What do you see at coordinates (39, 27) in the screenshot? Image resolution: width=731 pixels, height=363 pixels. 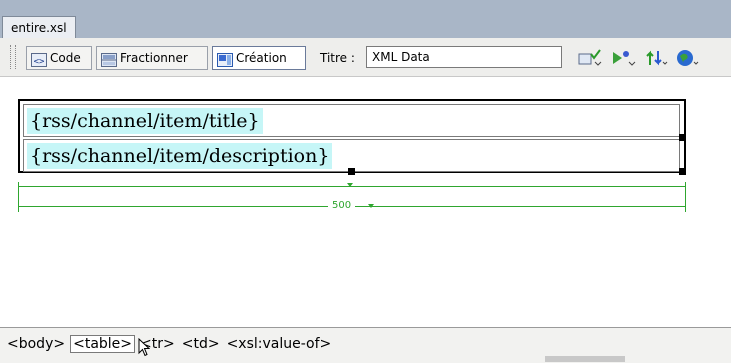 I see `document-tab: entire.xsl` at bounding box center [39, 27].